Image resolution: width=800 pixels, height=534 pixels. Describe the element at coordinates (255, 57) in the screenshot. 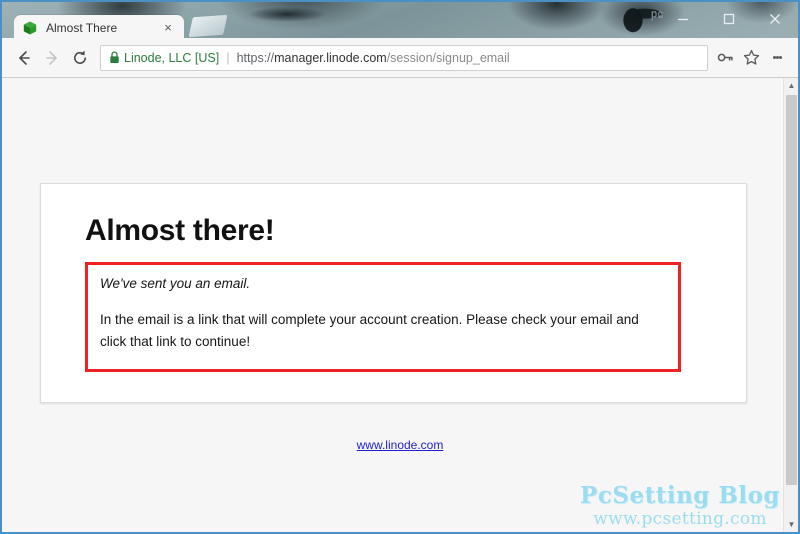

I see `url-scheme: https://` at that location.